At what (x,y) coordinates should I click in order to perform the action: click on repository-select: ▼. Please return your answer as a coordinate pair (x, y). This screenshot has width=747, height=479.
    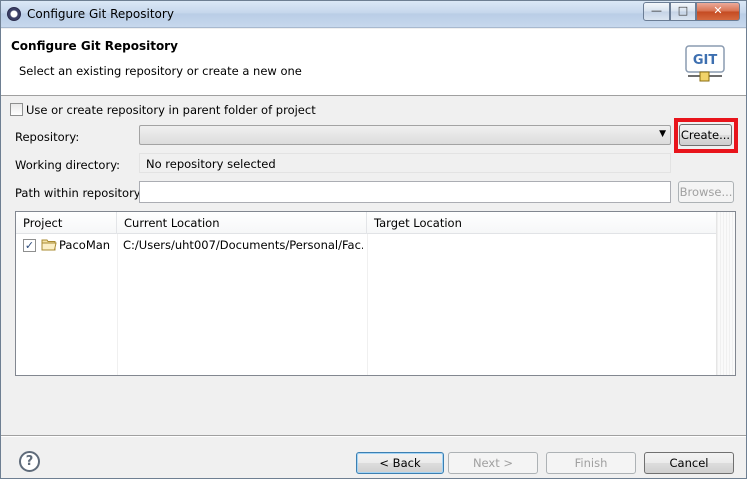
    Looking at the image, I should click on (405, 135).